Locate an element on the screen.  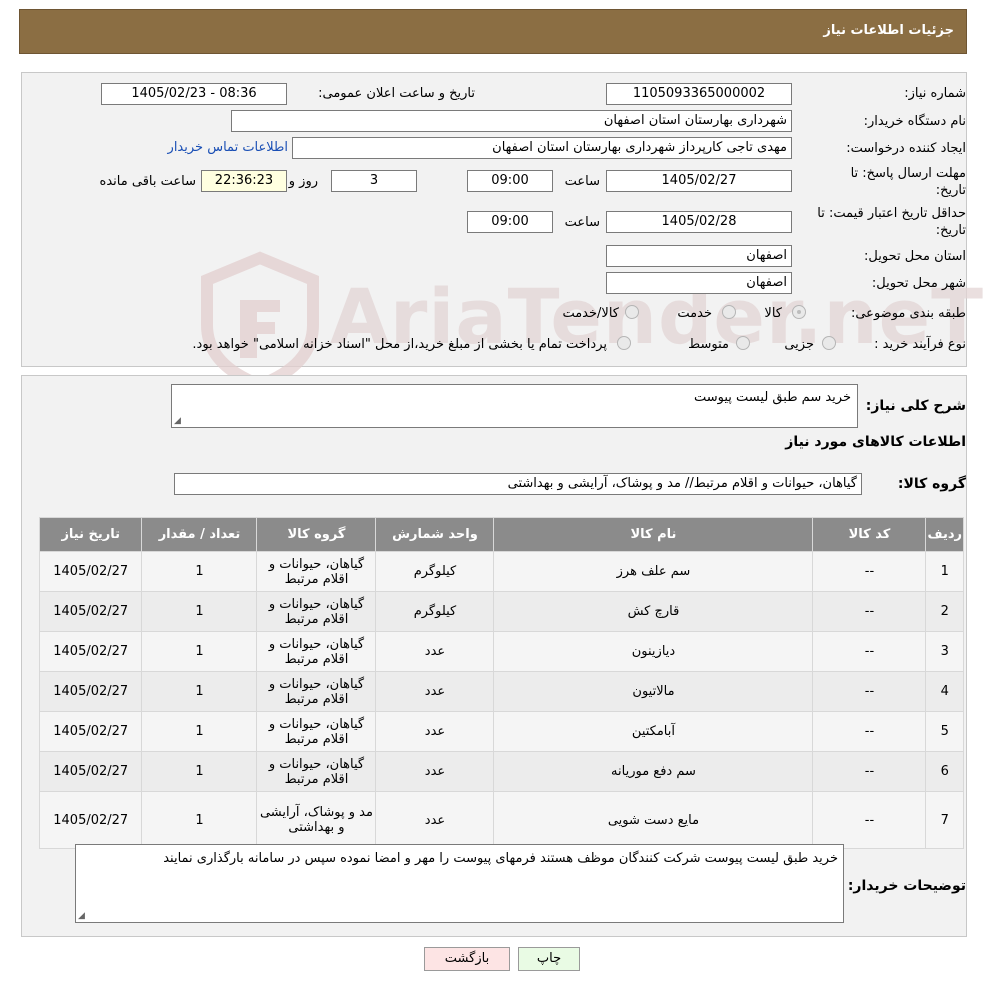
category-radio-goods-service is located at coordinates (632, 312).